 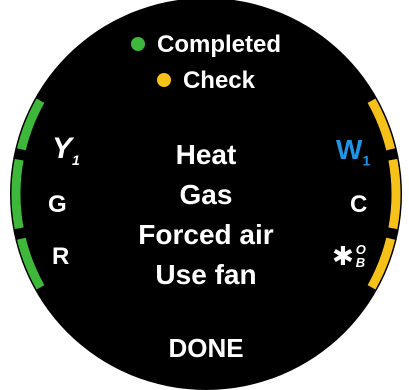 I want to click on legend-completed-label: Completed, so click(x=218, y=44).